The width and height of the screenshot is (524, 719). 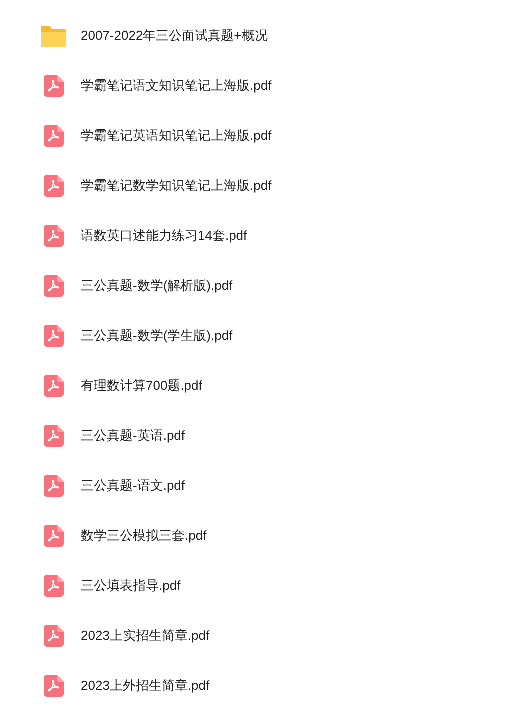 What do you see at coordinates (262, 636) in the screenshot?
I see `file-row: 2023上实招生简章.pdf` at bounding box center [262, 636].